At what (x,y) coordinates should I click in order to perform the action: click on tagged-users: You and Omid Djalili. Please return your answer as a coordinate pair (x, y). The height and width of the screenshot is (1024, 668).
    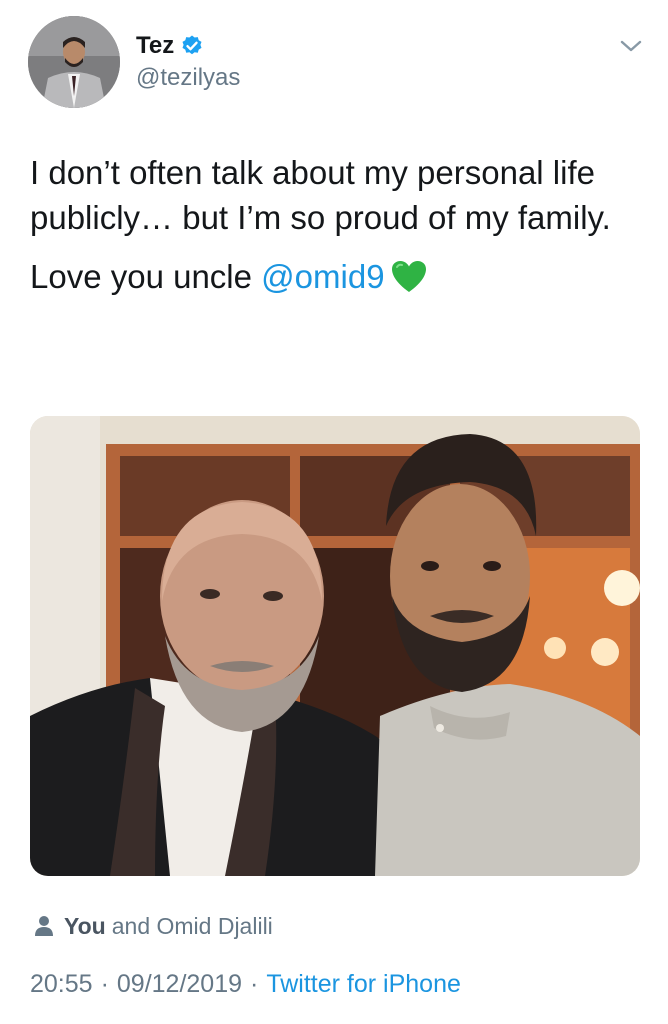
    Looking at the image, I should click on (153, 926).